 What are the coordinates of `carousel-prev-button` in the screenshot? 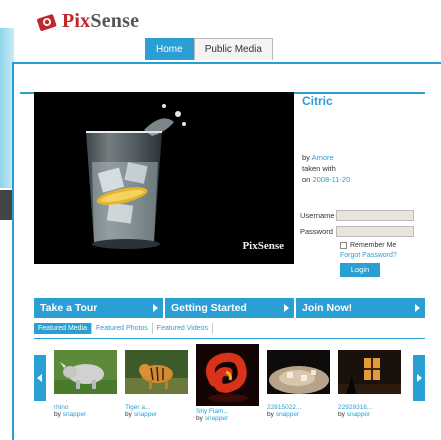 It's located at (40, 378).